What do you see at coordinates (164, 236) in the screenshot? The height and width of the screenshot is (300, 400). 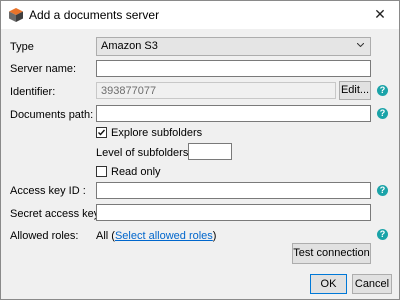 I see `select-allowed-roles-link: Select allowed roles` at bounding box center [164, 236].